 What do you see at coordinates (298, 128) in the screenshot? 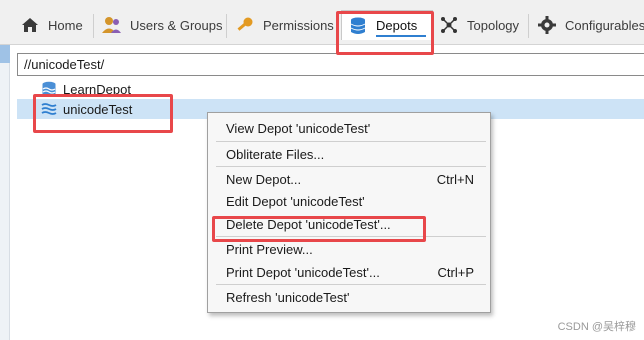
I see `menu-view-depot-label: View Depot 'unicodeTest'` at bounding box center [298, 128].